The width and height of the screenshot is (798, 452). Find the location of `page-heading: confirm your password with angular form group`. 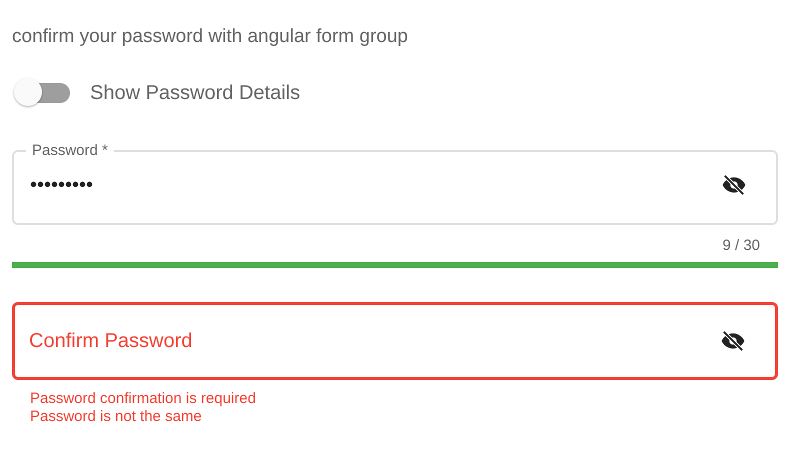

page-heading: confirm your password with angular form group is located at coordinates (211, 37).